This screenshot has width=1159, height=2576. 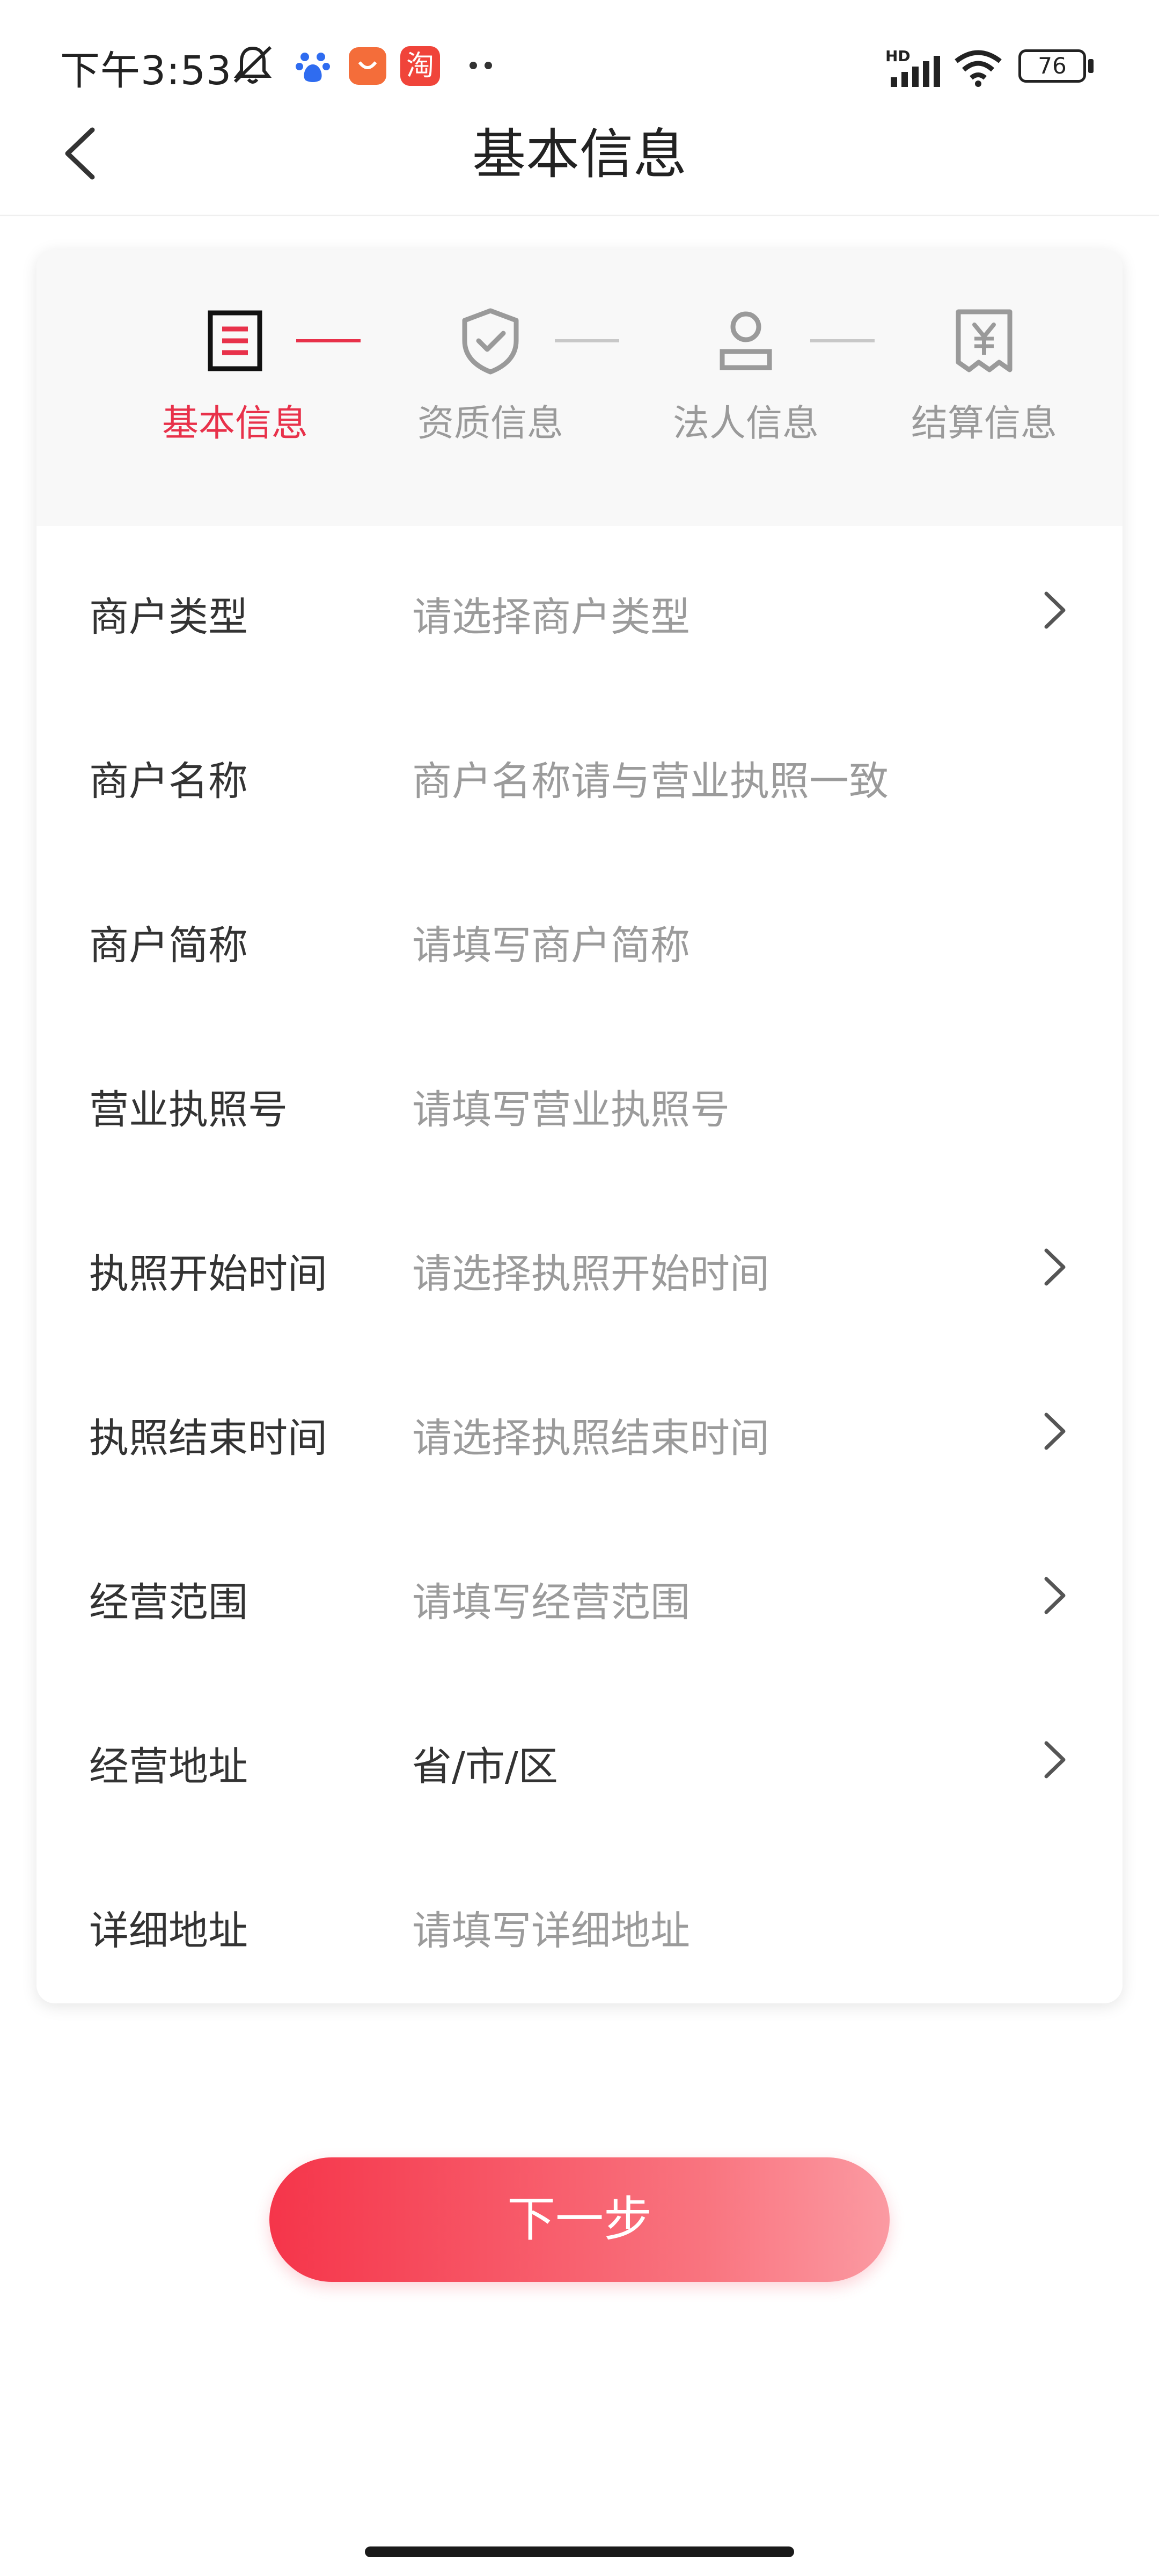 I want to click on merchant-type-select: 请选择商户类型, so click(x=551, y=613).